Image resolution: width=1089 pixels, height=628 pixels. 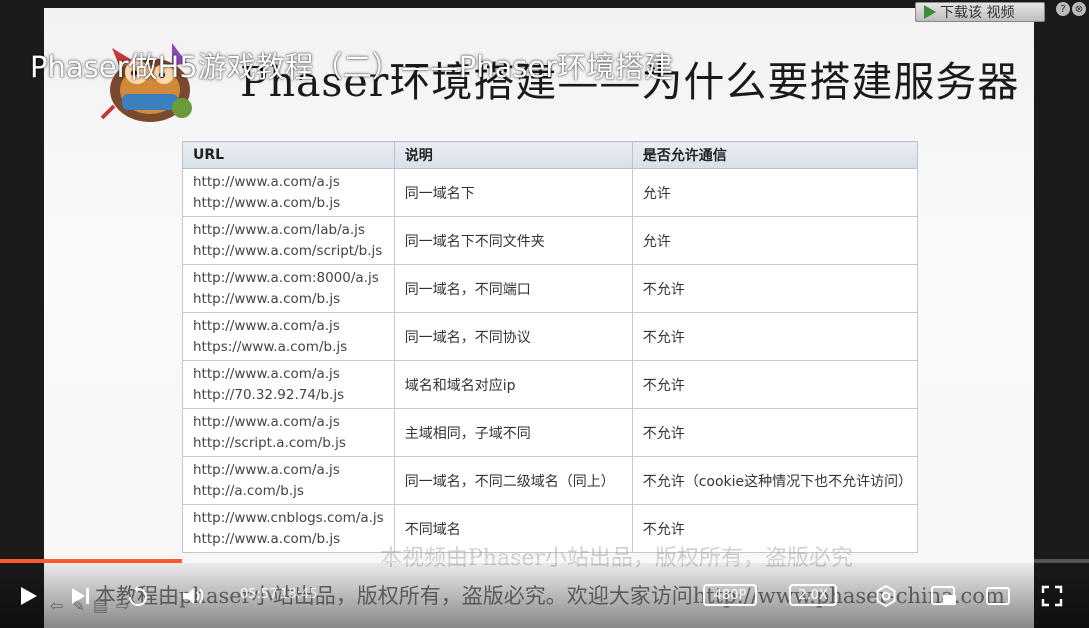 What do you see at coordinates (1071, 9) in the screenshot?
I see `window-help-icons: ? ⊗` at bounding box center [1071, 9].